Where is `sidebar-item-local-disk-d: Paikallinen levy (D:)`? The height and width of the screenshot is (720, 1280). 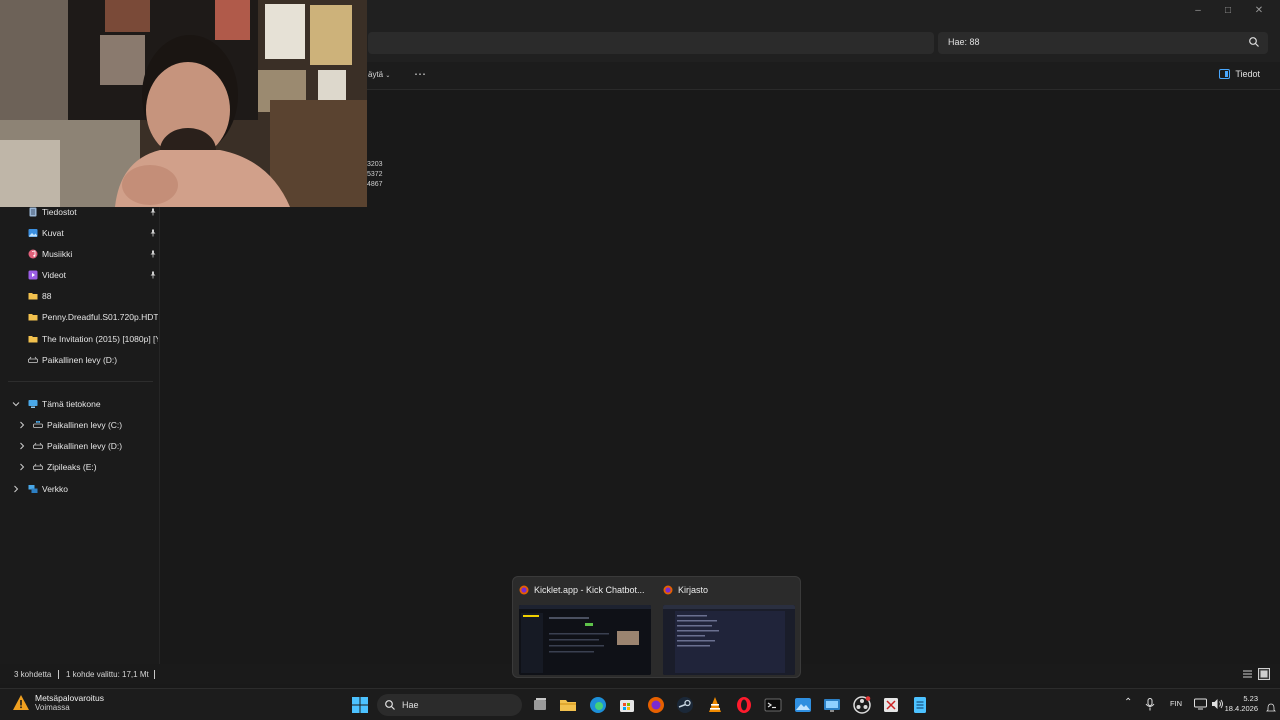 sidebar-item-local-disk-d: Paikallinen levy (D:) is located at coordinates (93, 360).